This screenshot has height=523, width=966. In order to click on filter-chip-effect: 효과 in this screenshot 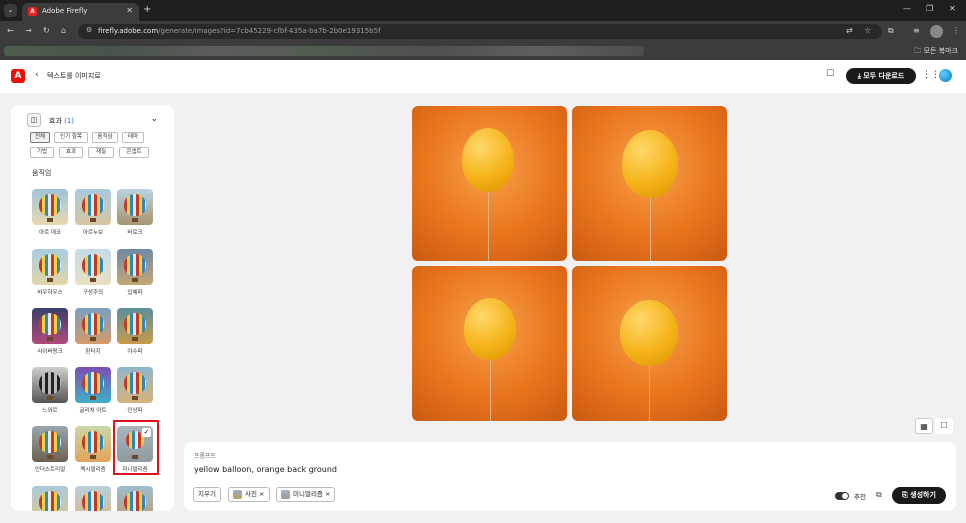, I will do `click(71, 152)`.